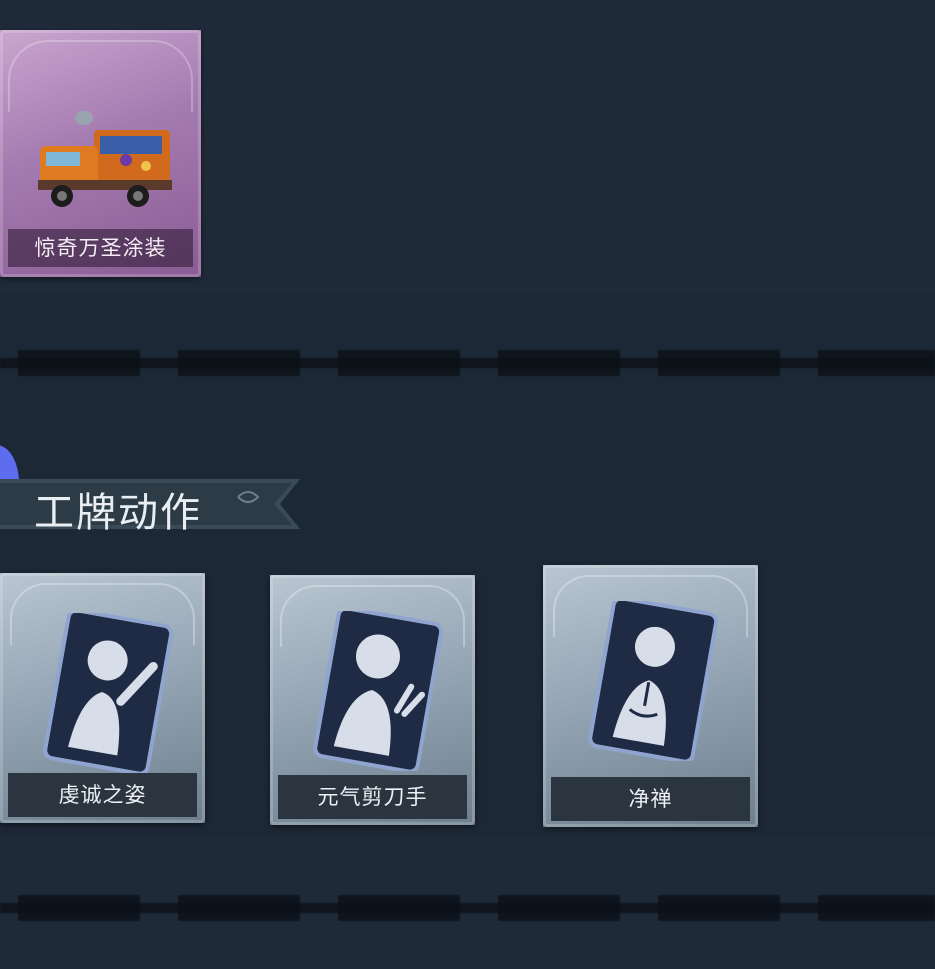 The width and height of the screenshot is (935, 969). I want to click on action-card: 虔诚之姿, so click(102, 698).